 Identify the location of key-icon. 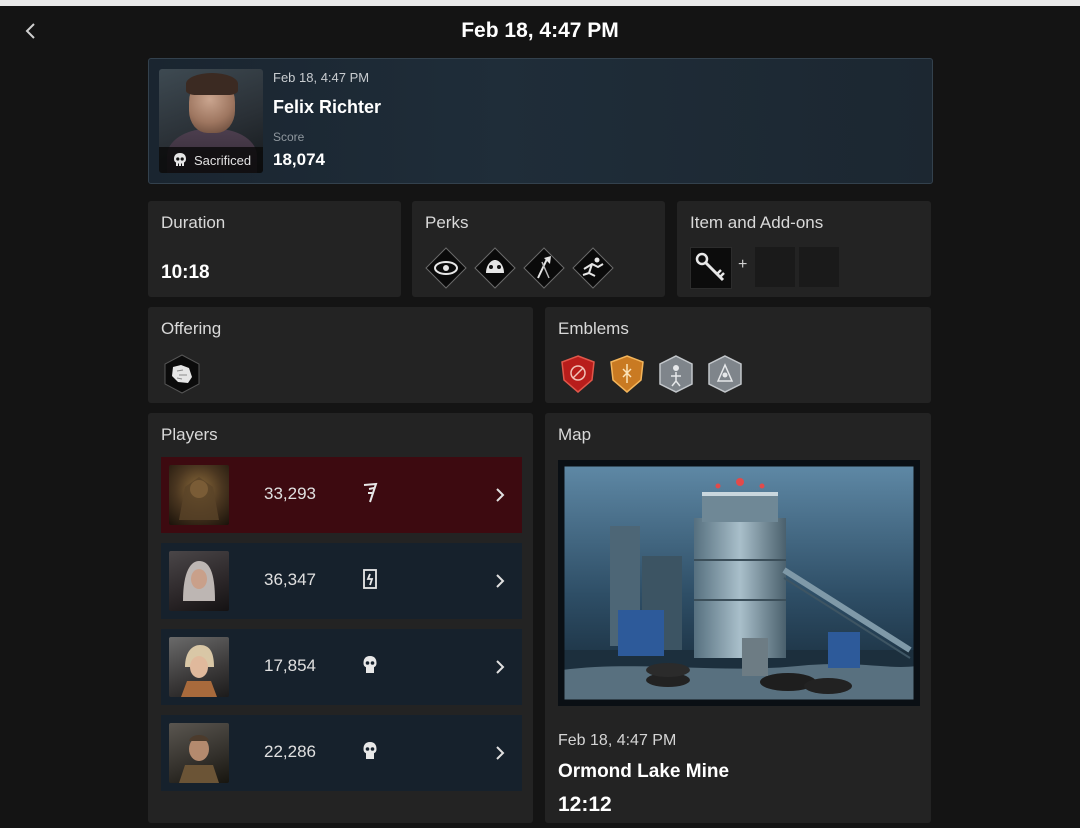
(710, 267).